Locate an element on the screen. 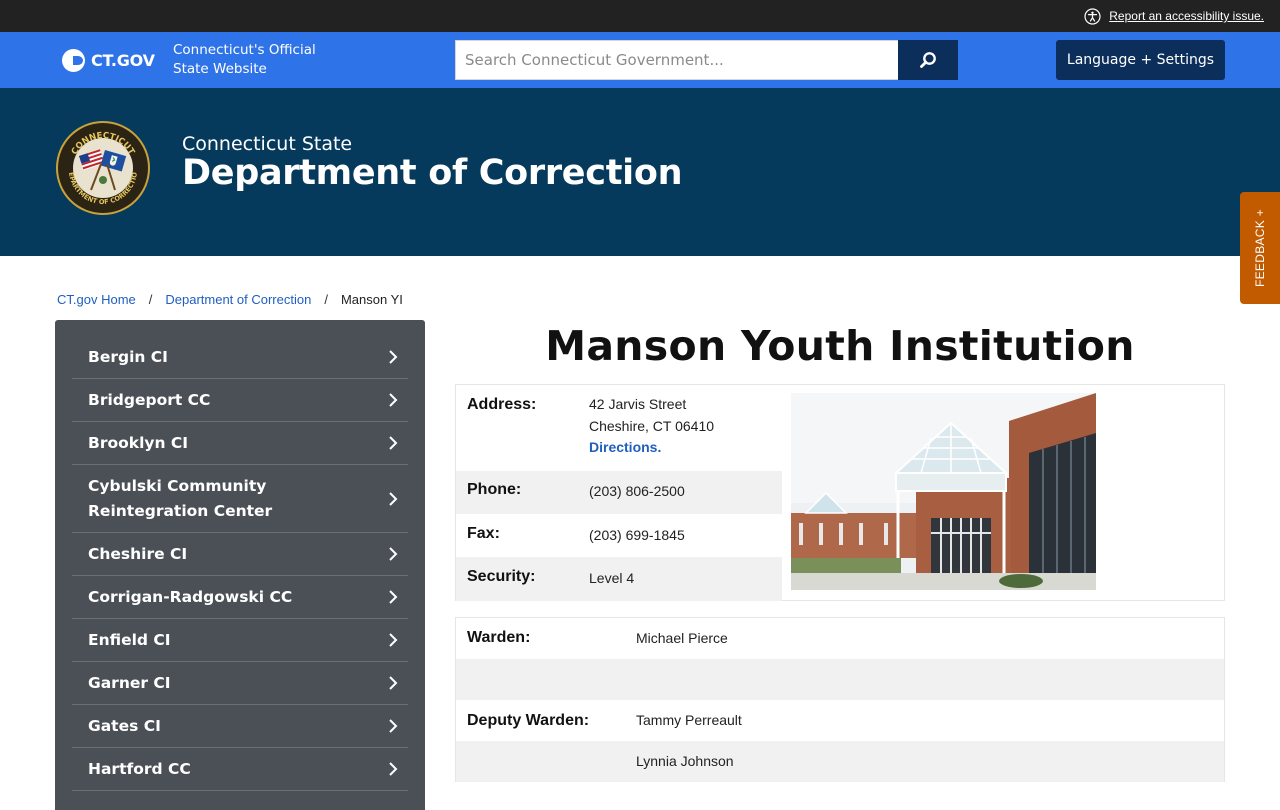  sidebar-item-bergin-ci: Bergin CI is located at coordinates (240, 357).